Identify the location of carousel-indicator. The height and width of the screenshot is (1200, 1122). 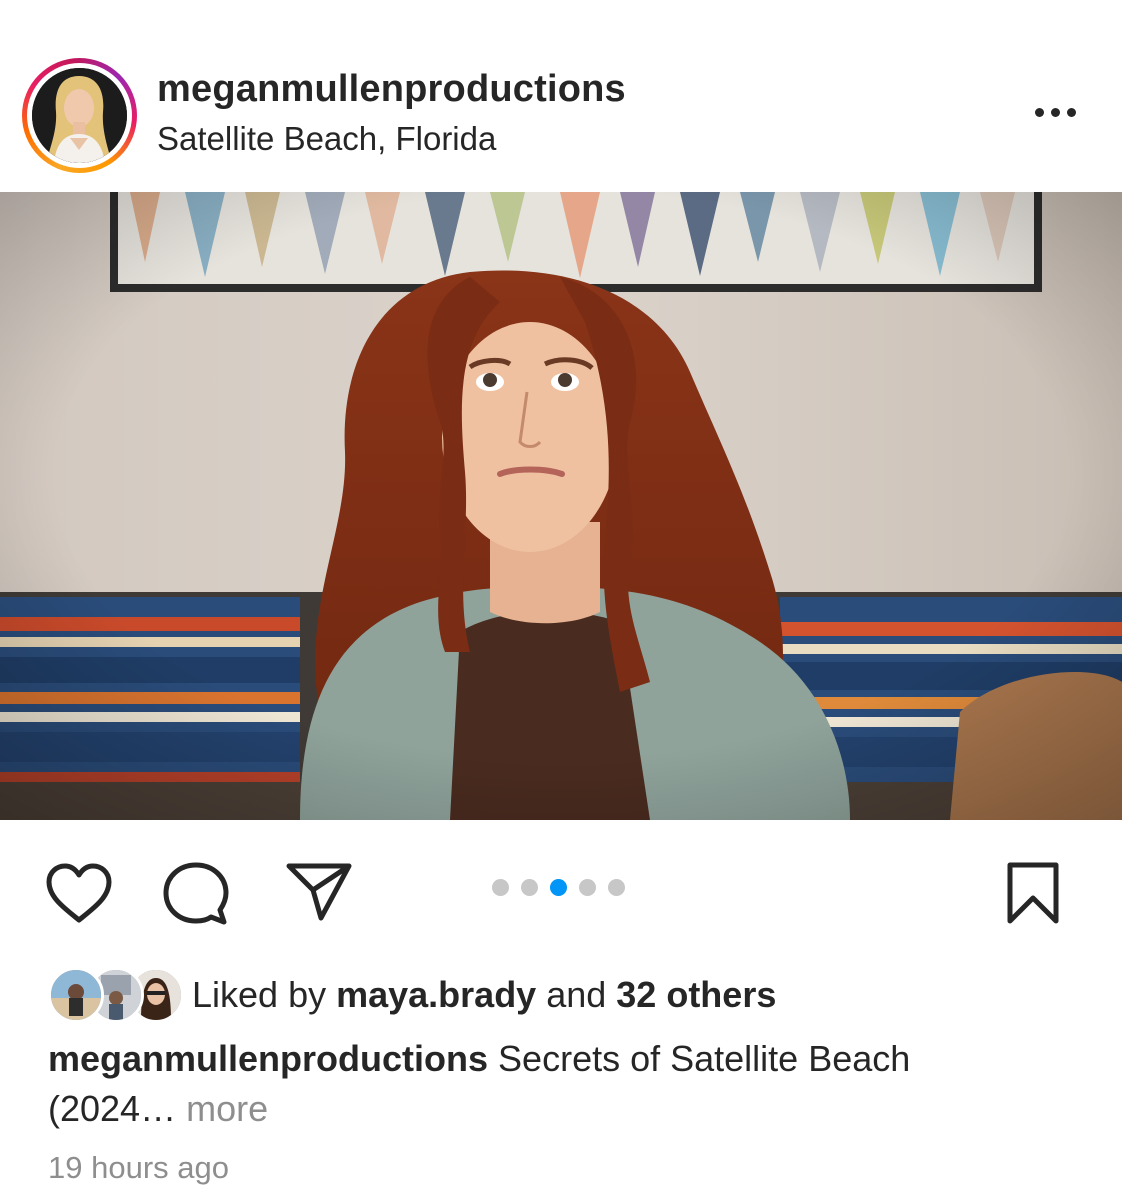
(558, 887).